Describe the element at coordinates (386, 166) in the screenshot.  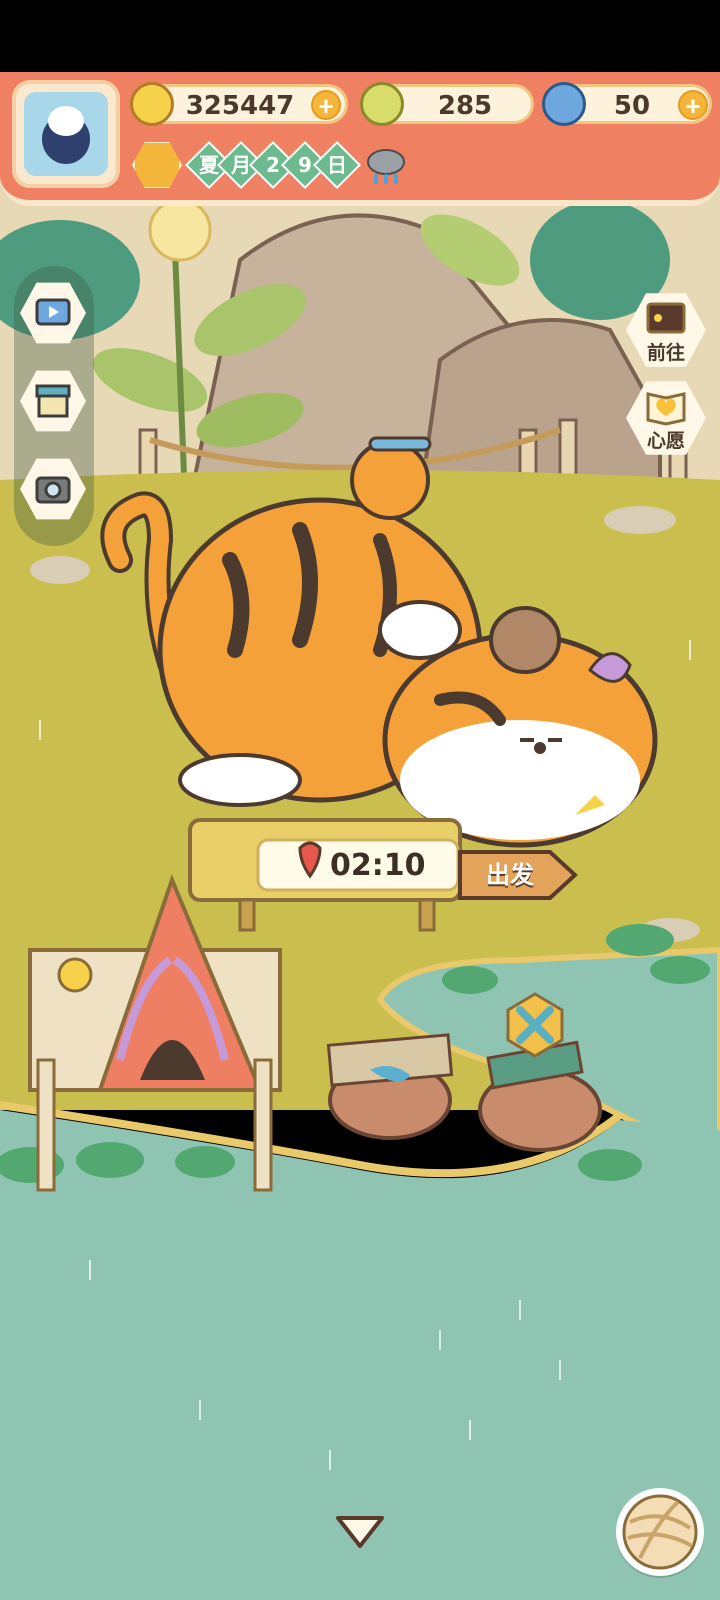
I see `rain-cloud-icon` at that location.